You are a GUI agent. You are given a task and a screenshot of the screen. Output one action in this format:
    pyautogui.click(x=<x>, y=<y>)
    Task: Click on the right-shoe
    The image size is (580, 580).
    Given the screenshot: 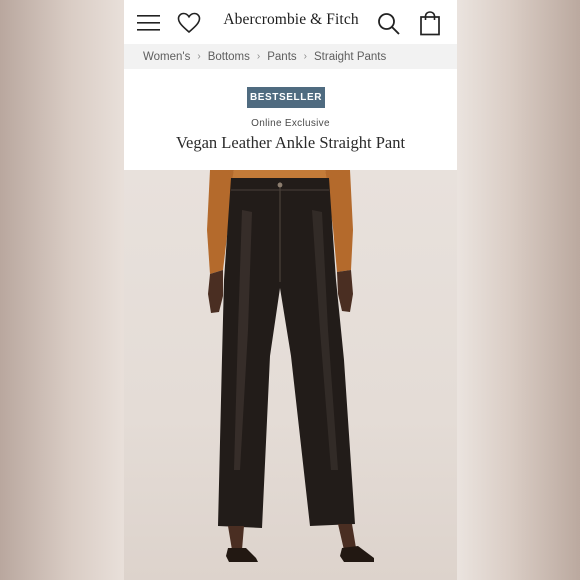 What is the action you would take?
    pyautogui.click(x=357, y=554)
    